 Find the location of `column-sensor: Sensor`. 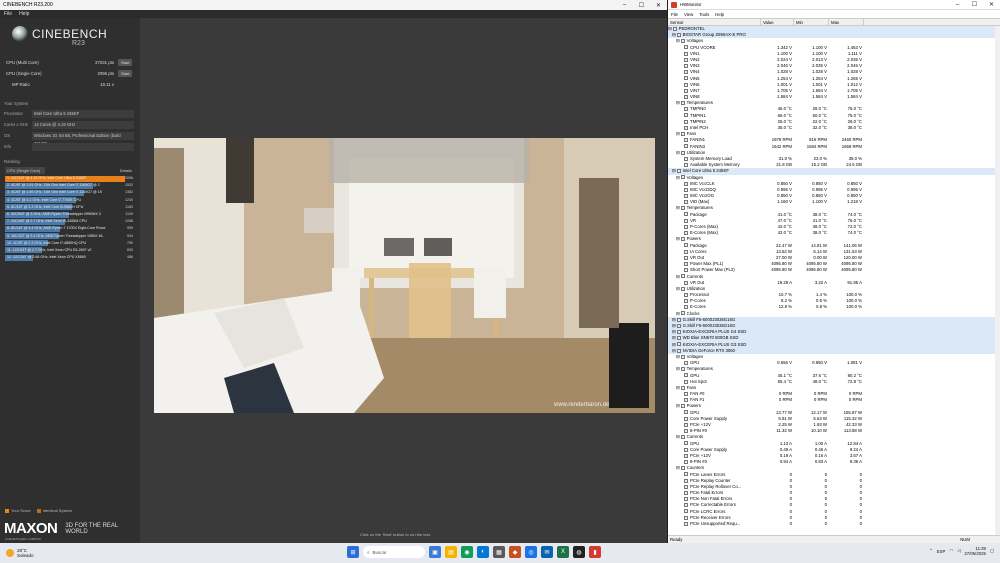

column-sensor: Sensor is located at coordinates (714, 22).